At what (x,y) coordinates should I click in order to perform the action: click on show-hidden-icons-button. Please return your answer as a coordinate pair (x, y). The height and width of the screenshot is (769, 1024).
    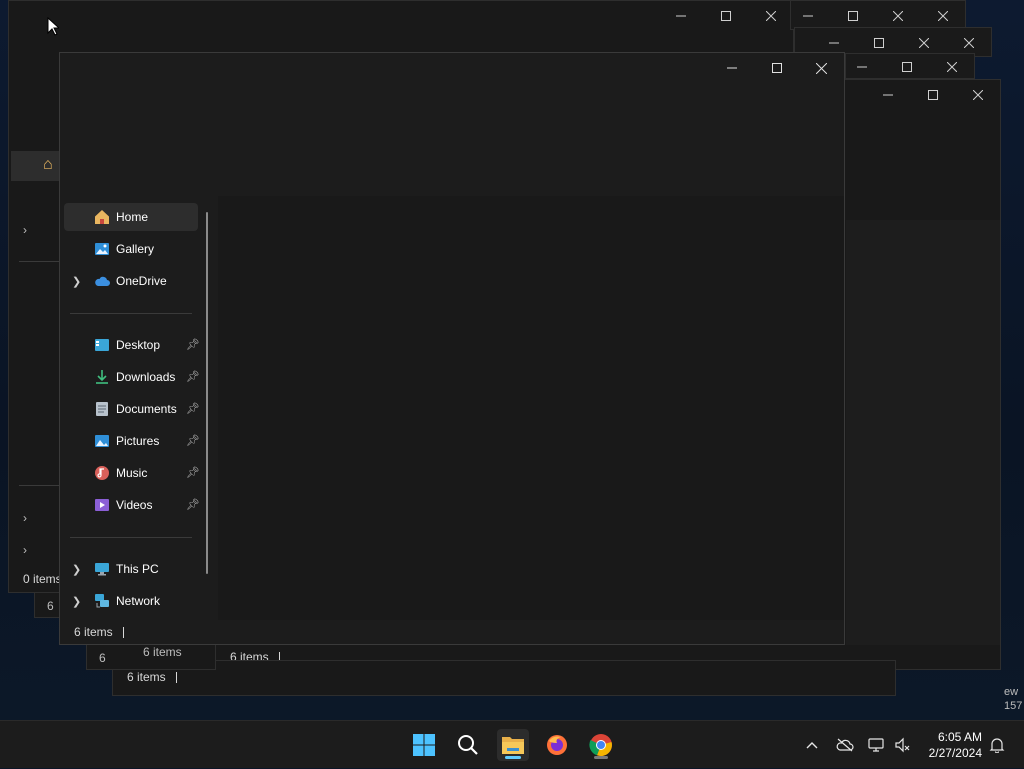
    Looking at the image, I should click on (812, 745).